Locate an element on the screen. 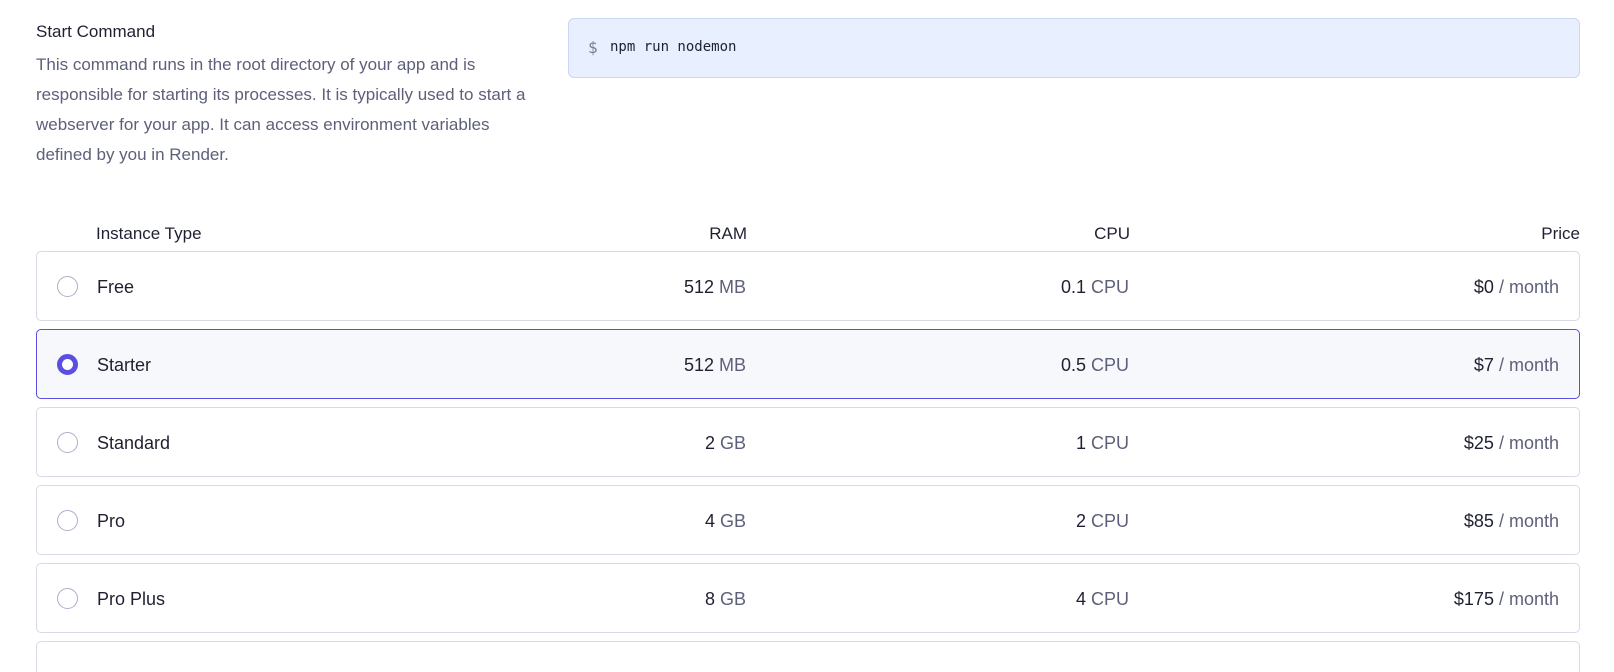 This screenshot has width=1614, height=672. cpu-value: 4 CPU is located at coordinates (1102, 599).